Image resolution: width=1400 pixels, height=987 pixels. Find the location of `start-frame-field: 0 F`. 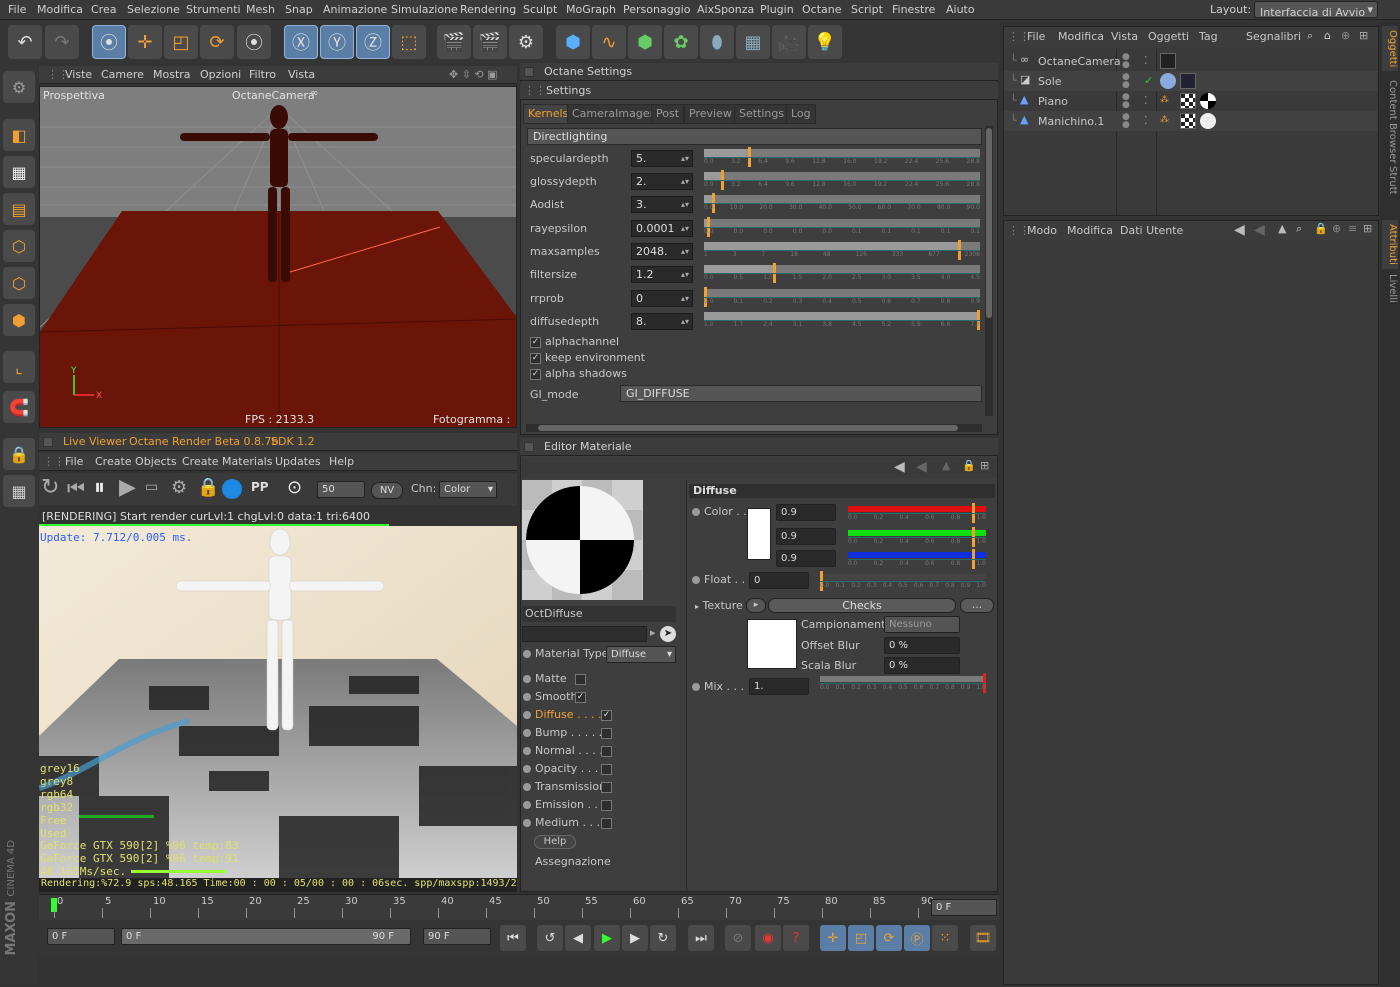

start-frame-field: 0 F is located at coordinates (81, 936).